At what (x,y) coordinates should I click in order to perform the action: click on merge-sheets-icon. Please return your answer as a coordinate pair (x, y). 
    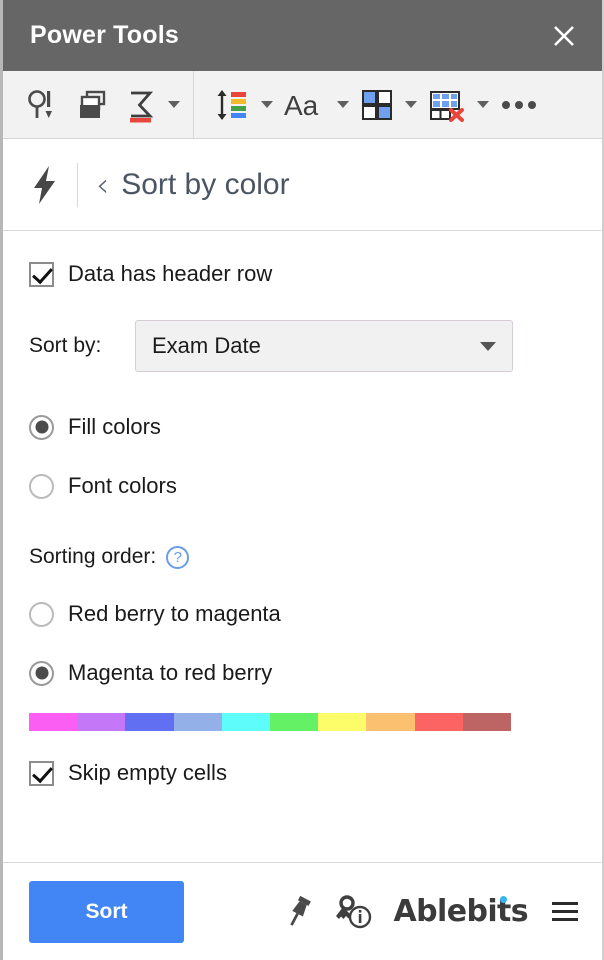
    Looking at the image, I should click on (92, 104).